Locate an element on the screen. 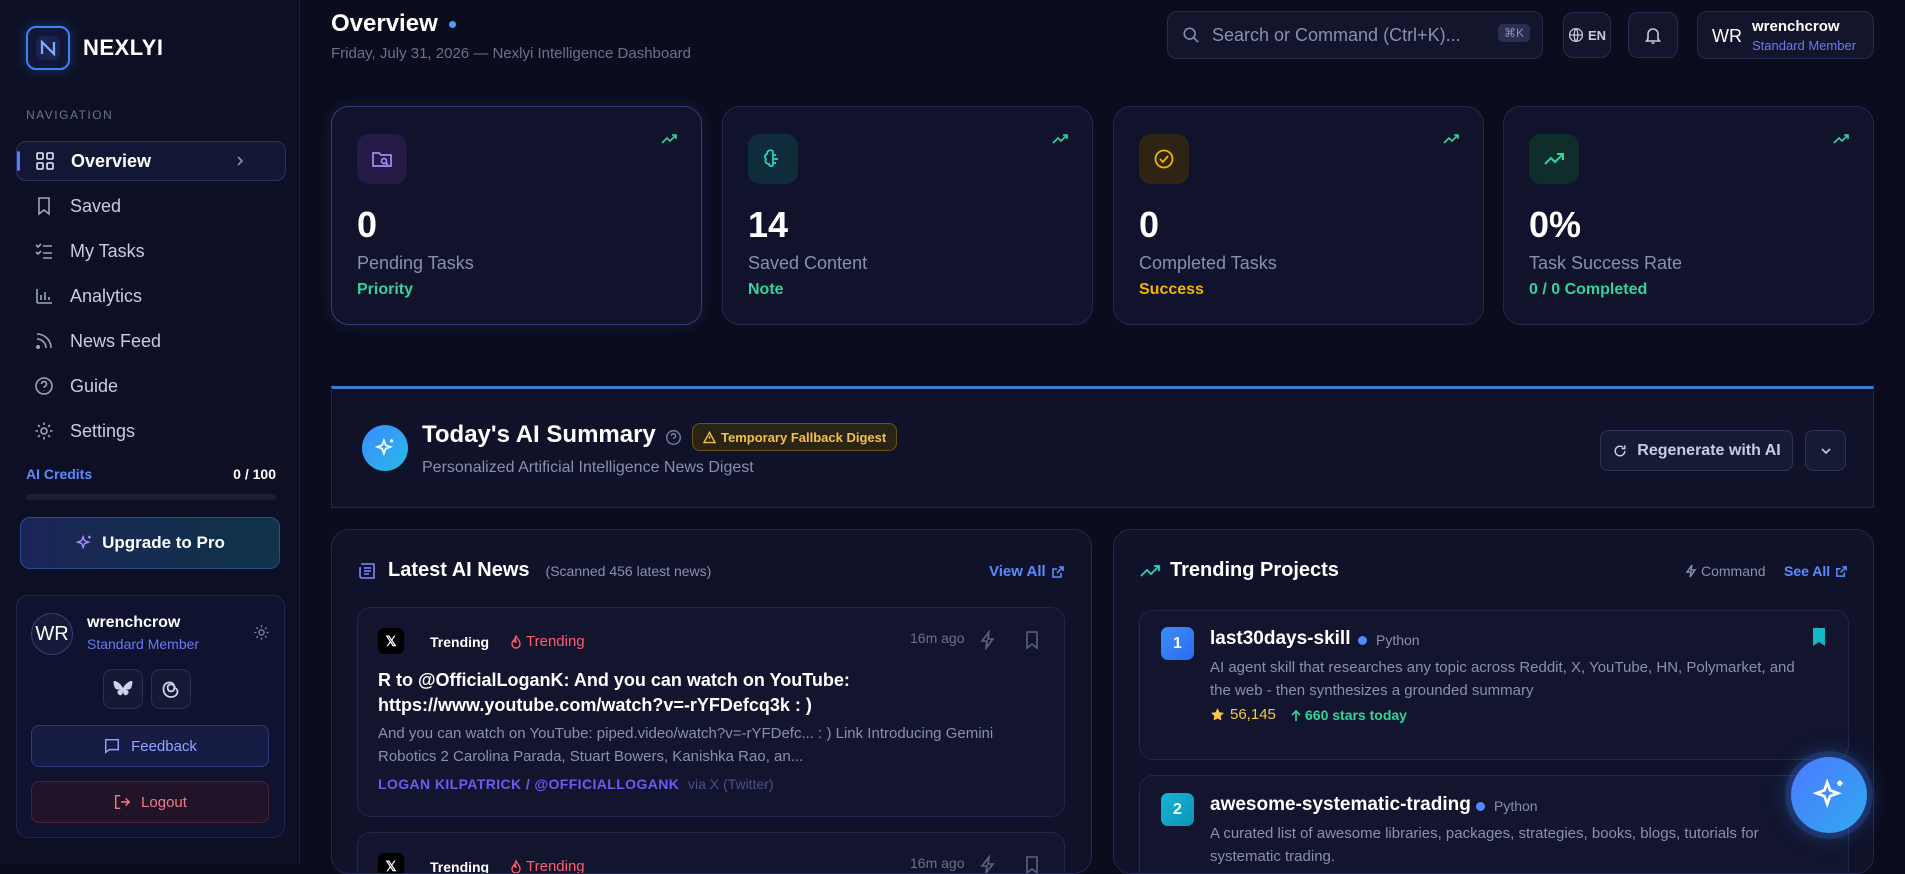 This screenshot has height=874, width=1905. sidebar-item-settings: Settings is located at coordinates (151, 431).